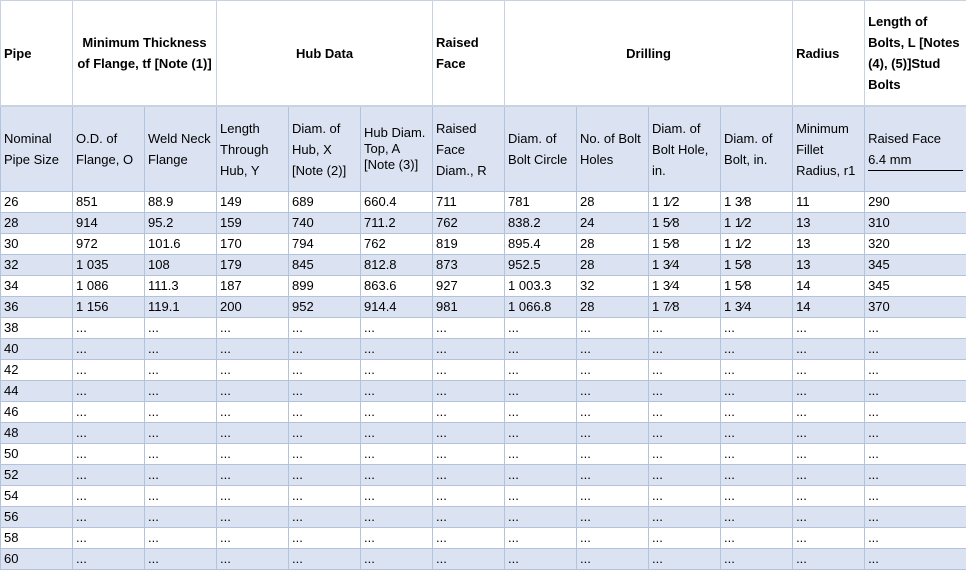 The height and width of the screenshot is (570, 966). Describe the element at coordinates (36, 517) in the screenshot. I see `cell-nominal-pipe-size: 56` at that location.